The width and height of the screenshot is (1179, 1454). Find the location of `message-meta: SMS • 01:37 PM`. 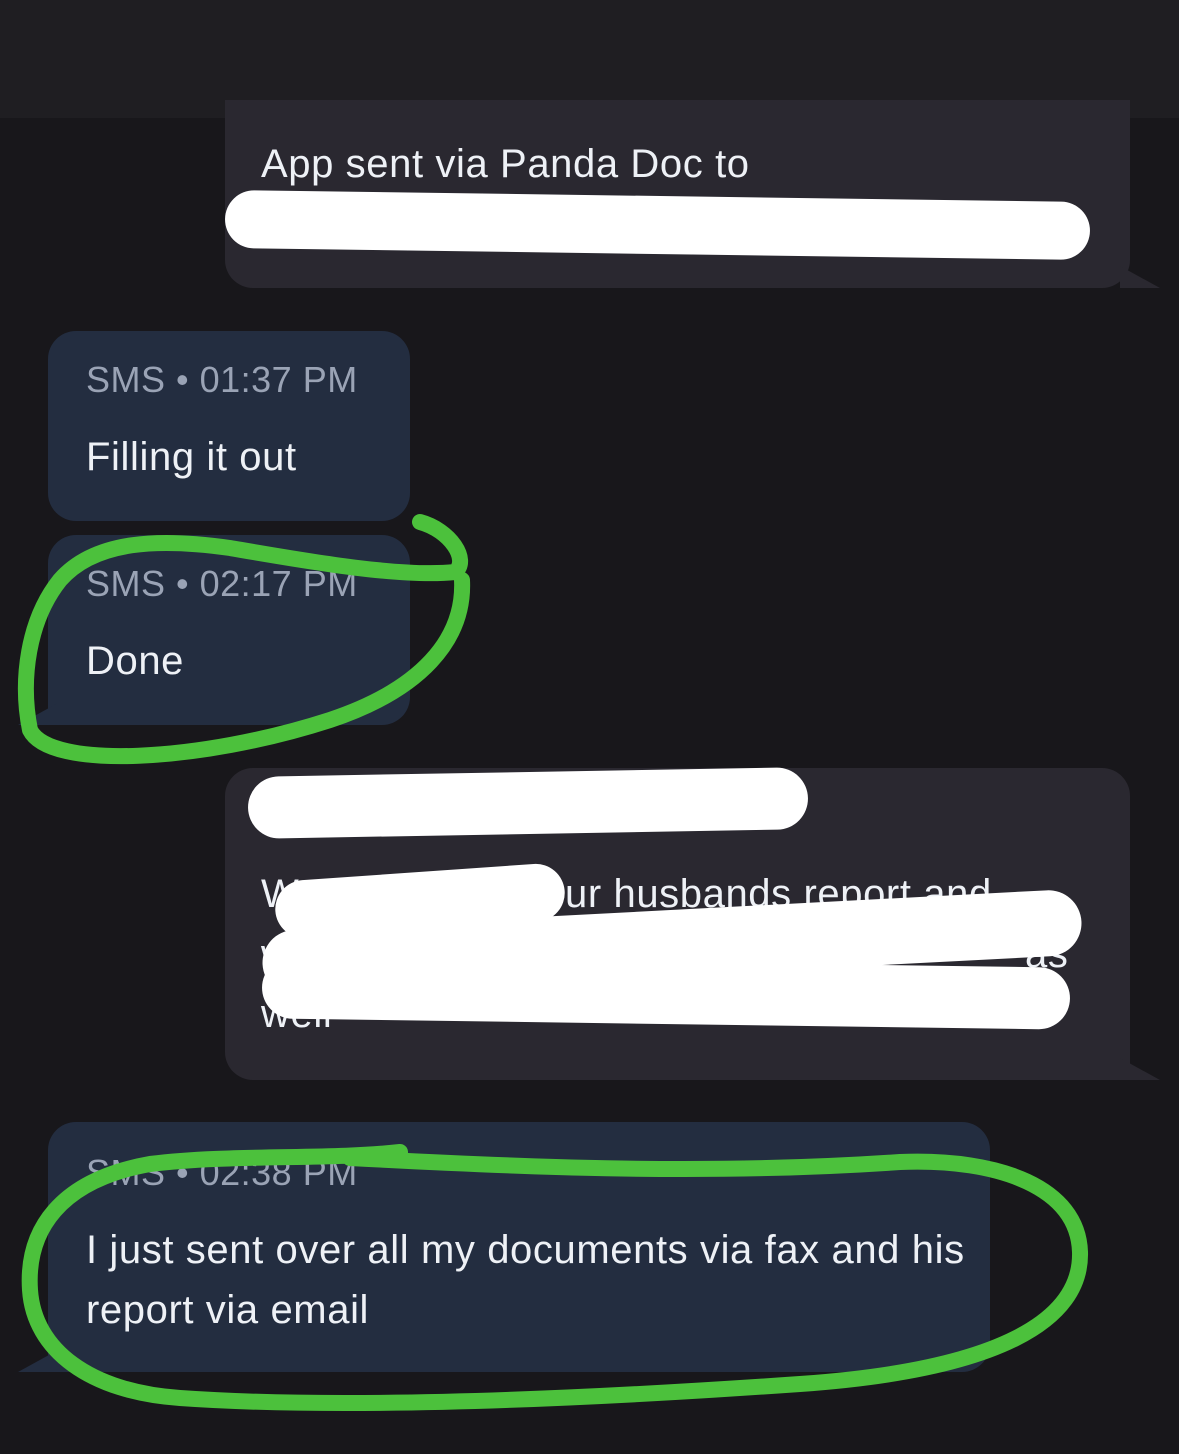

message-meta: SMS • 01:37 PM is located at coordinates (222, 379).